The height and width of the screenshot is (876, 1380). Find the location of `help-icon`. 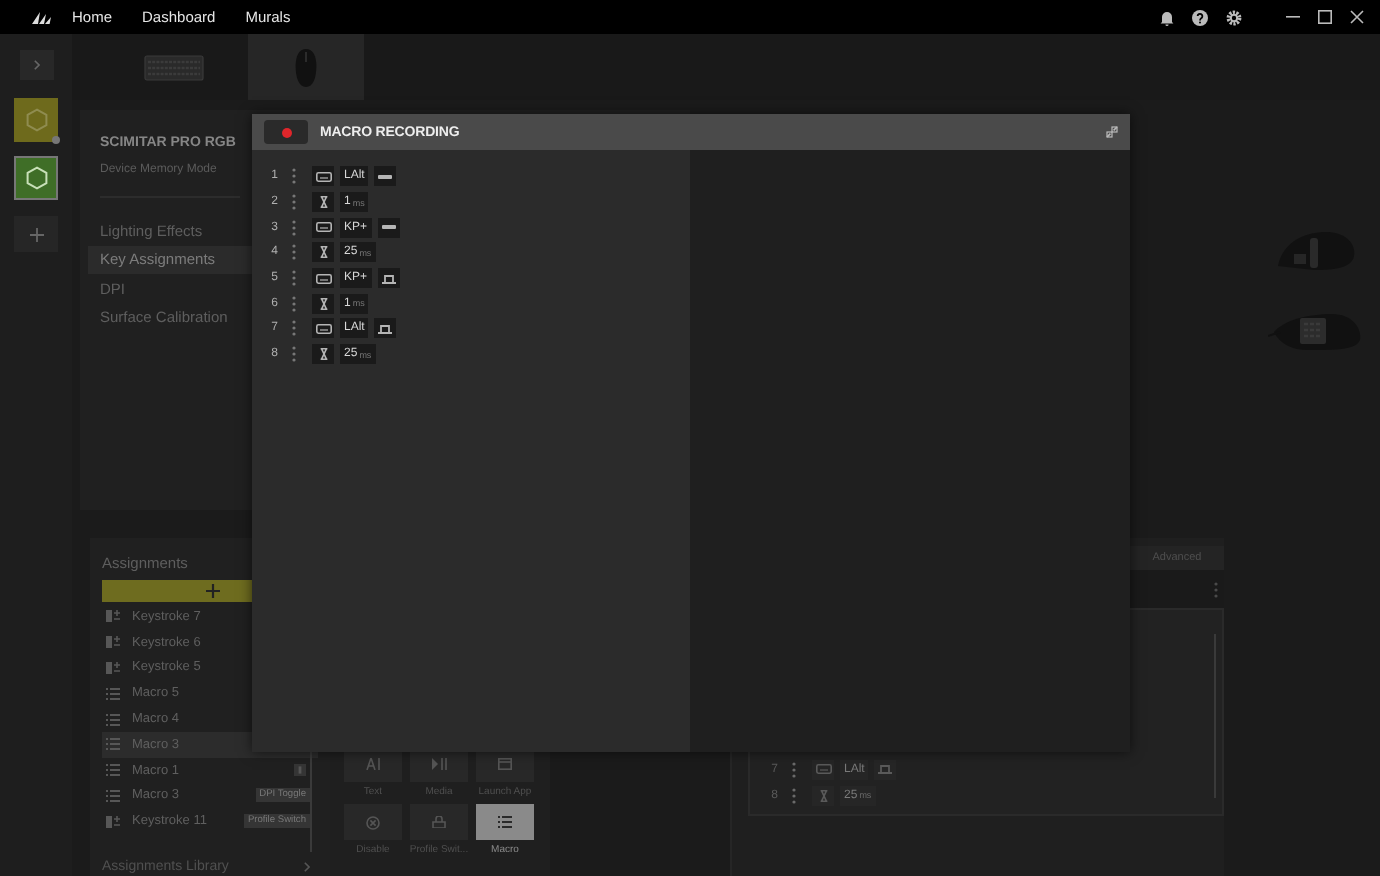

help-icon is located at coordinates (1200, 17).